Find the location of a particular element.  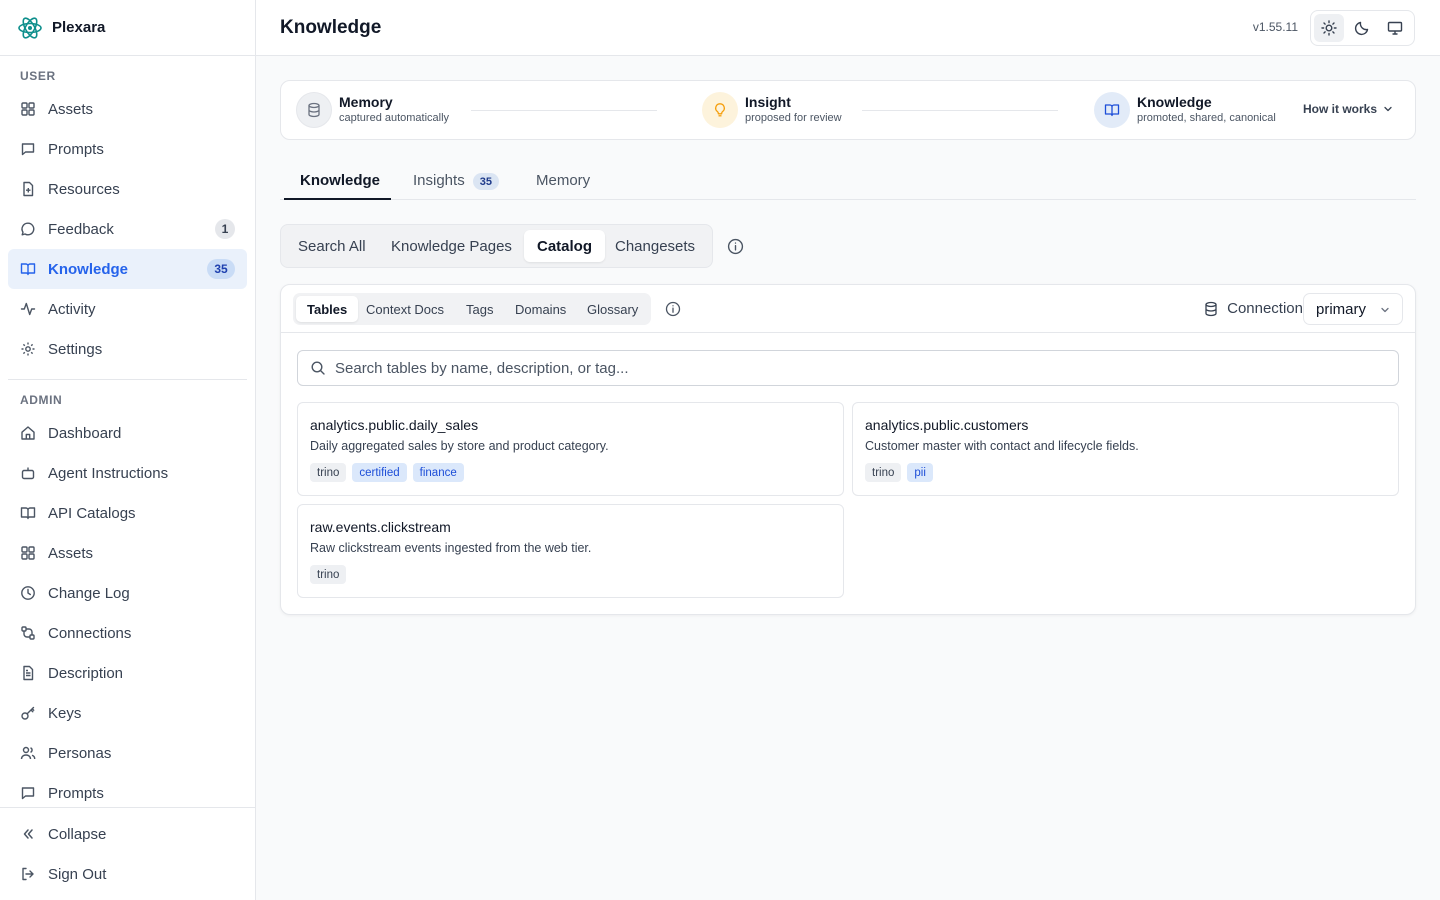

light-theme-button is located at coordinates (1329, 28).